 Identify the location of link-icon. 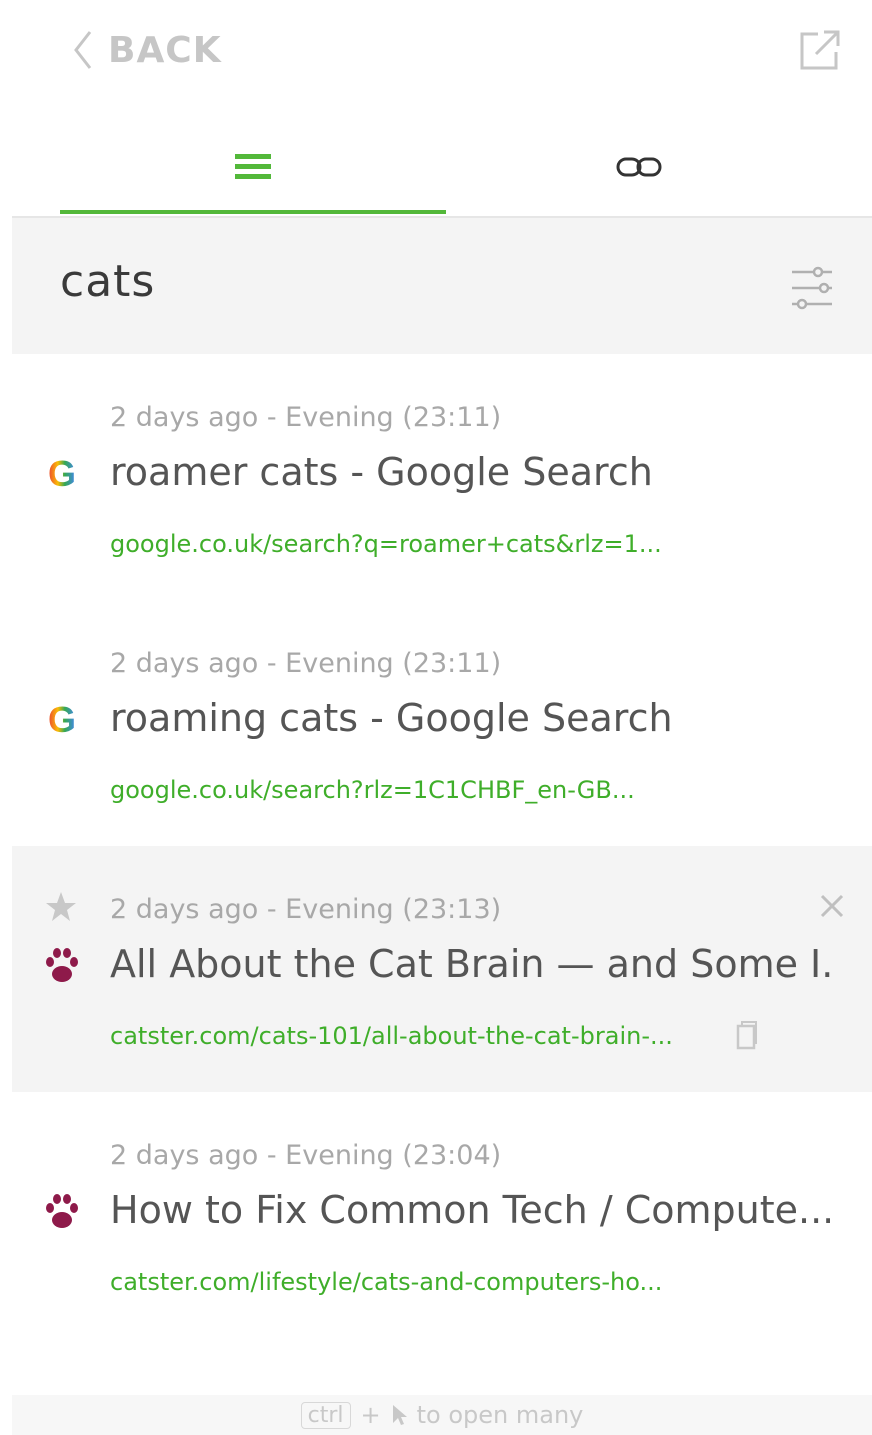
(639, 167).